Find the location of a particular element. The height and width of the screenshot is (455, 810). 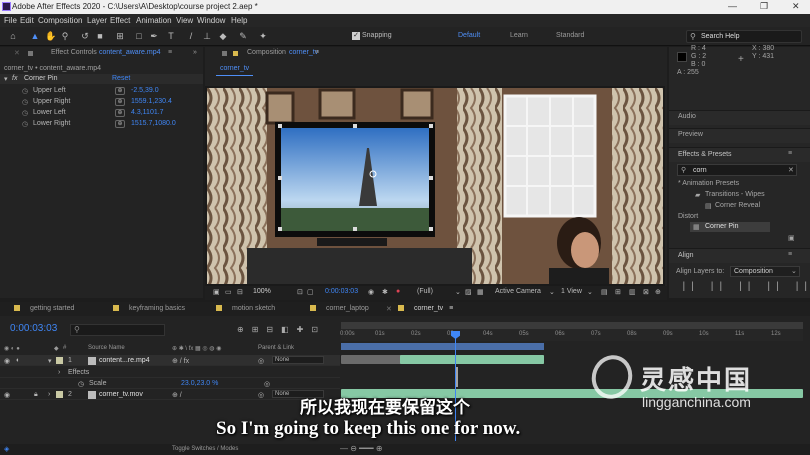

selection-tool-icon: ▲ is located at coordinates (35, 36).